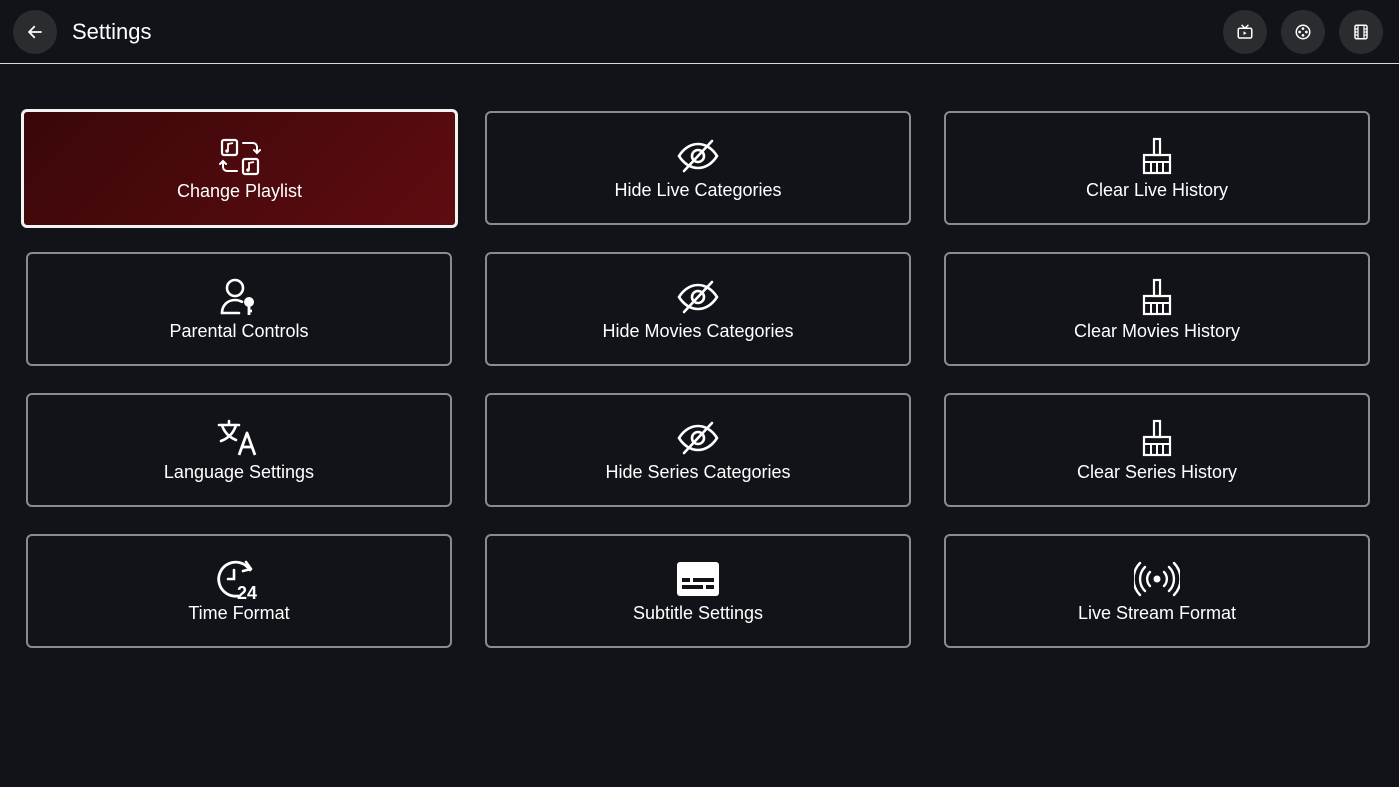  What do you see at coordinates (239, 472) in the screenshot?
I see `tile-label: Language Settings` at bounding box center [239, 472].